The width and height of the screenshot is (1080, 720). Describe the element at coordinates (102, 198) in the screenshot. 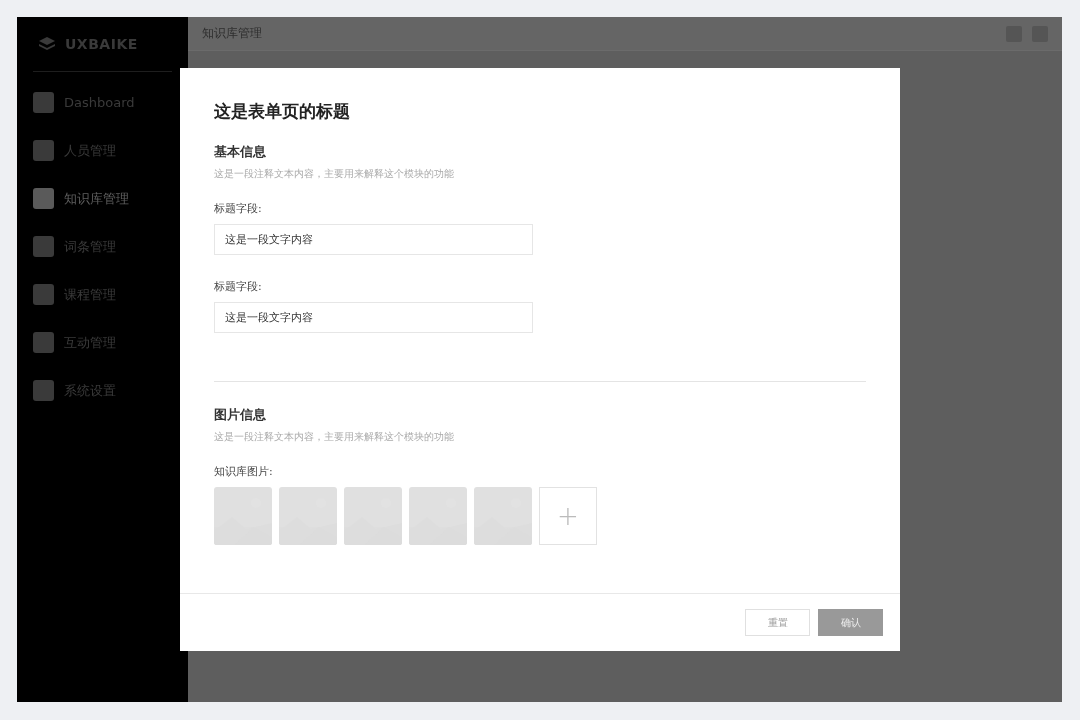

I see `sidebar-item: 知识库管理` at that location.